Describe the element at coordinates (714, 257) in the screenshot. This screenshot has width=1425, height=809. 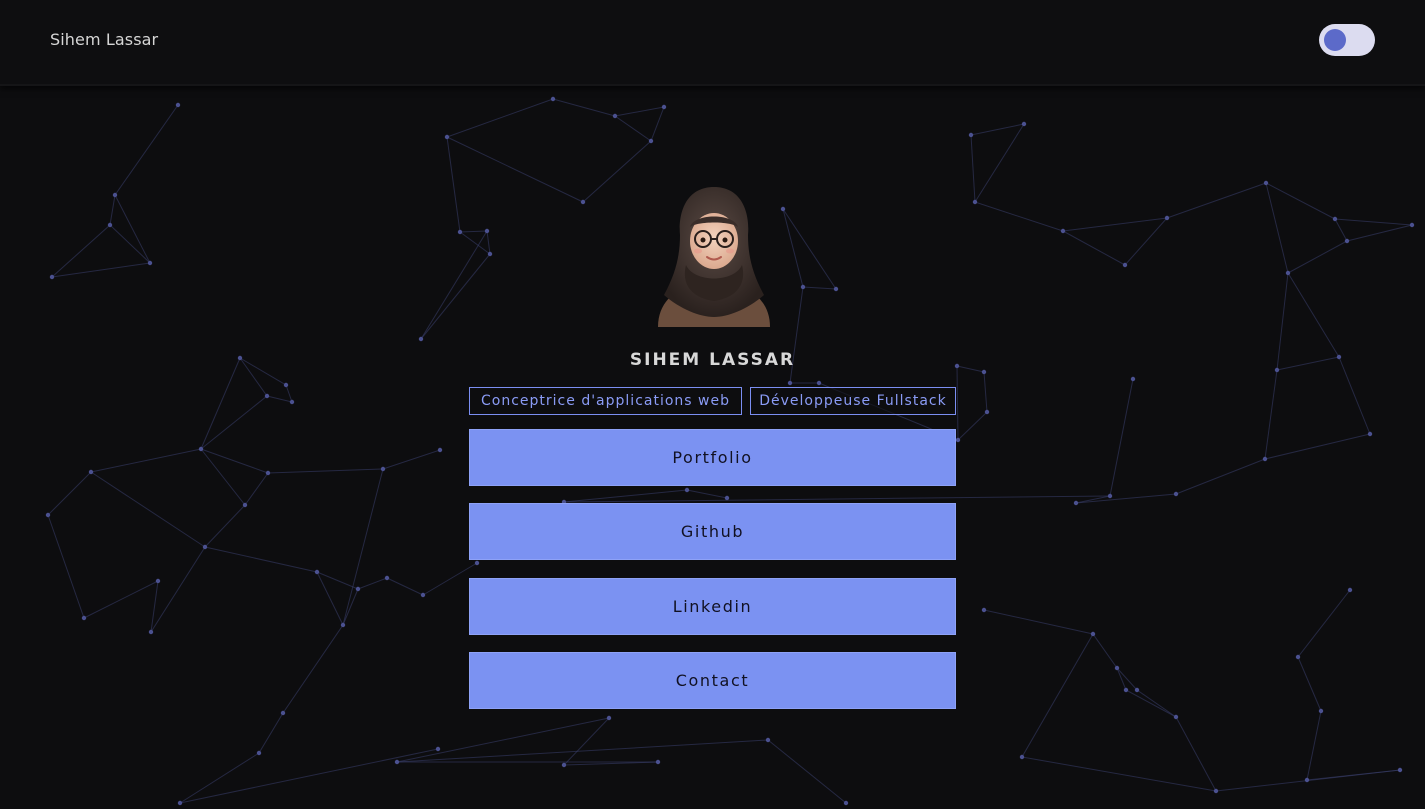
I see `avatar` at that location.